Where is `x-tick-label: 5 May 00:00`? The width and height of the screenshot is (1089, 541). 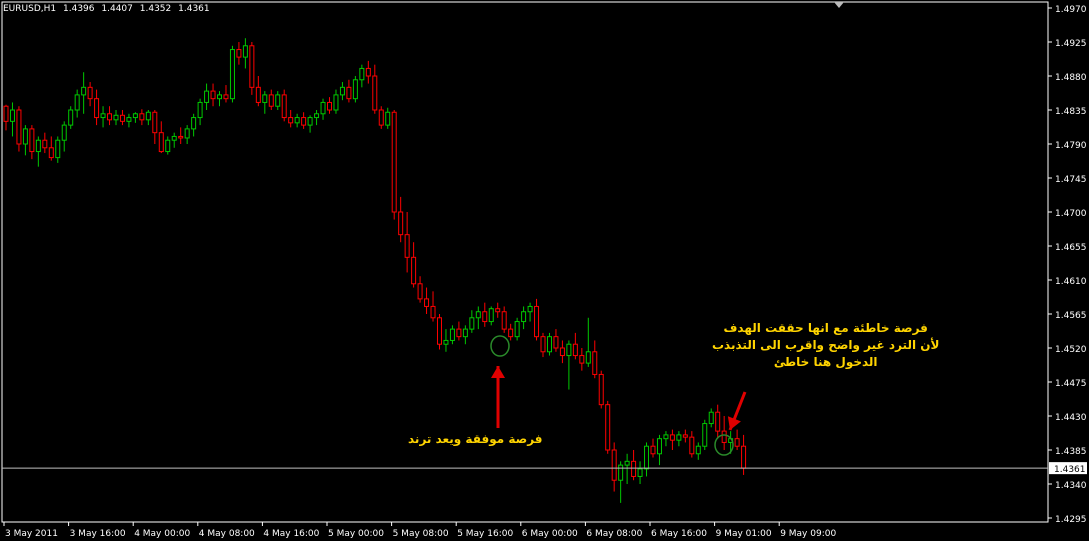 x-tick-label: 5 May 00:00 is located at coordinates (356, 534).